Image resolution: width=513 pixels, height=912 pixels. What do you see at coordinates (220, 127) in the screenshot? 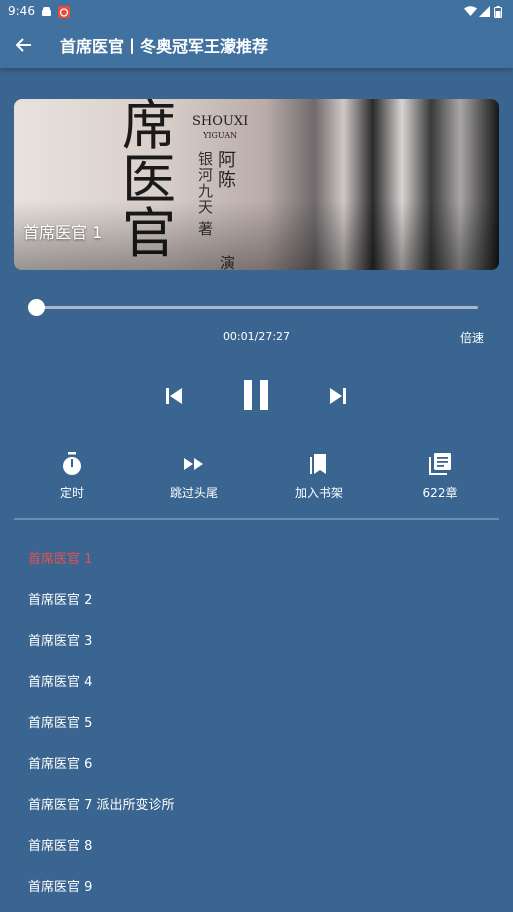
I see `cover-art-latin: SHOUXI YIGUAN` at bounding box center [220, 127].